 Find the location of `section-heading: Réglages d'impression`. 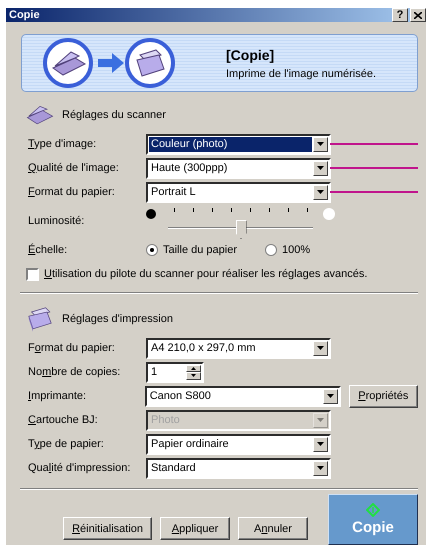

section-heading: Réglages d'impression is located at coordinates (117, 319).